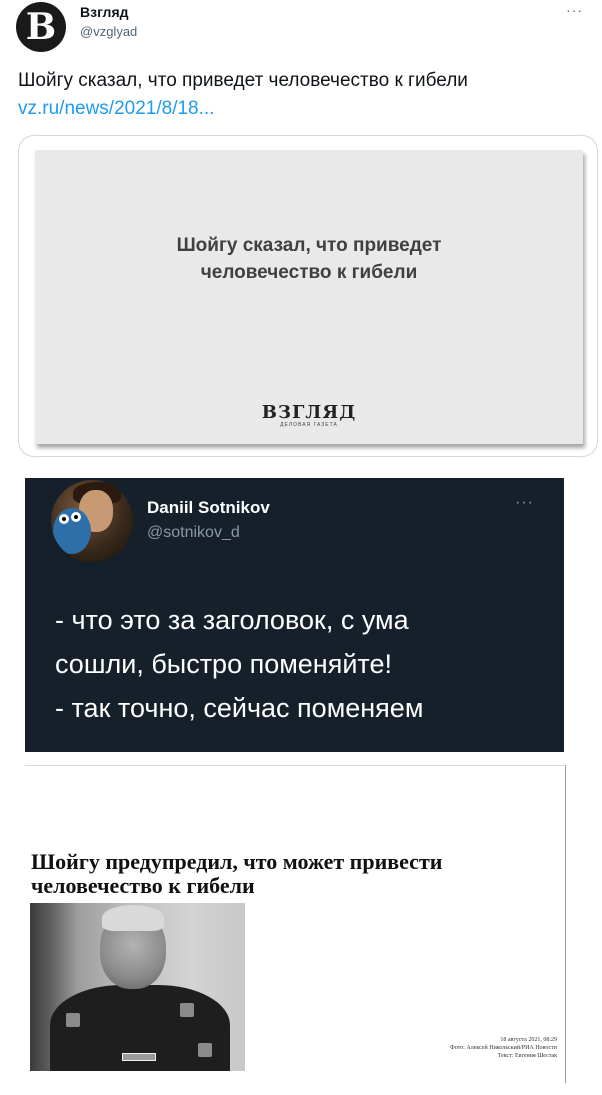 This screenshot has height=1095, width=602. I want to click on tweet-line: - так точно, сейчас поменяем, so click(239, 708).